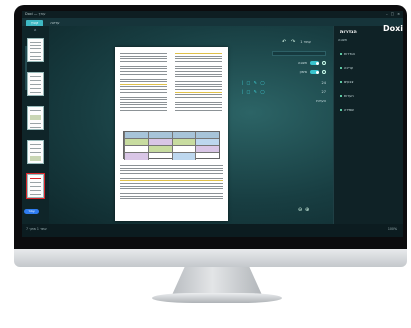 This screenshot has height=328, width=411. Describe the element at coordinates (35, 32) in the screenshot. I see `chevron-up-icon: ⌃` at that location.